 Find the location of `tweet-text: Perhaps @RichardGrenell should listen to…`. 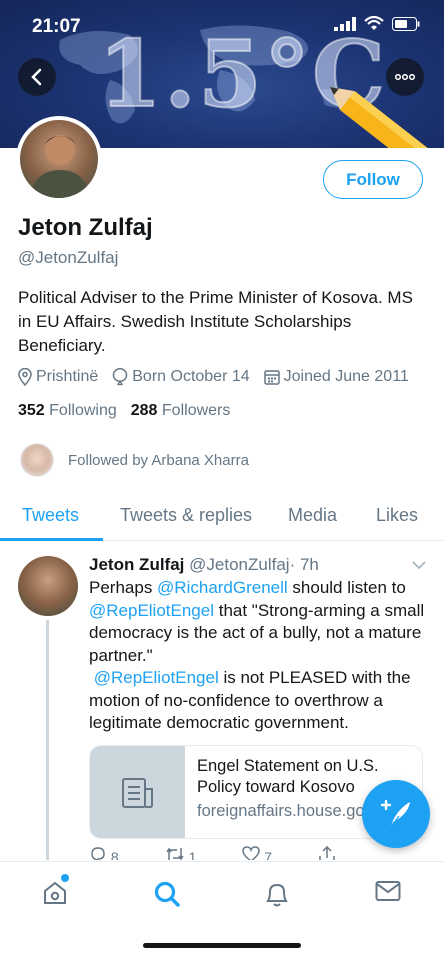

tweet-text: Perhaps @RichardGrenell should listen to… is located at coordinates (259, 656).